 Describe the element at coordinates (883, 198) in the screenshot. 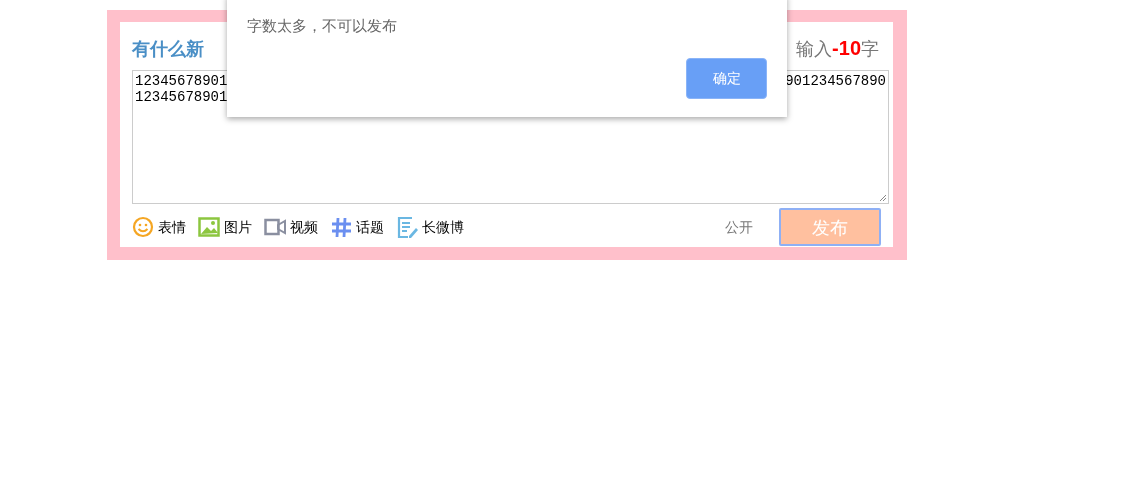

I see `resize-grip-icon` at that location.